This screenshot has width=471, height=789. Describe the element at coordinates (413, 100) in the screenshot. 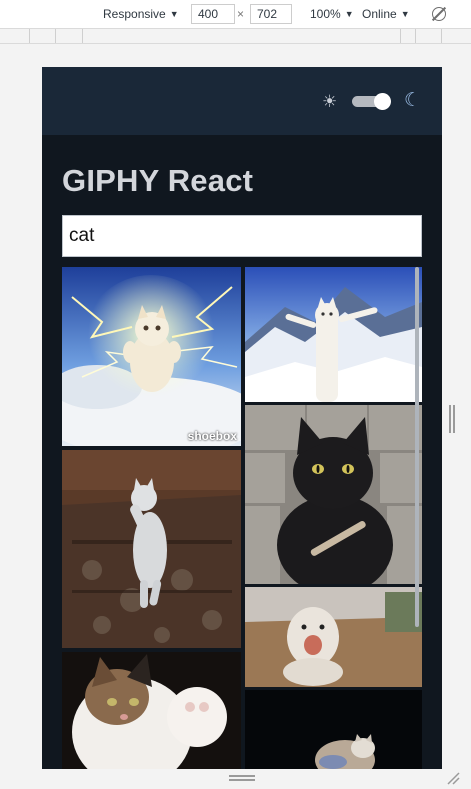

I see `moon-icon: ☾` at that location.